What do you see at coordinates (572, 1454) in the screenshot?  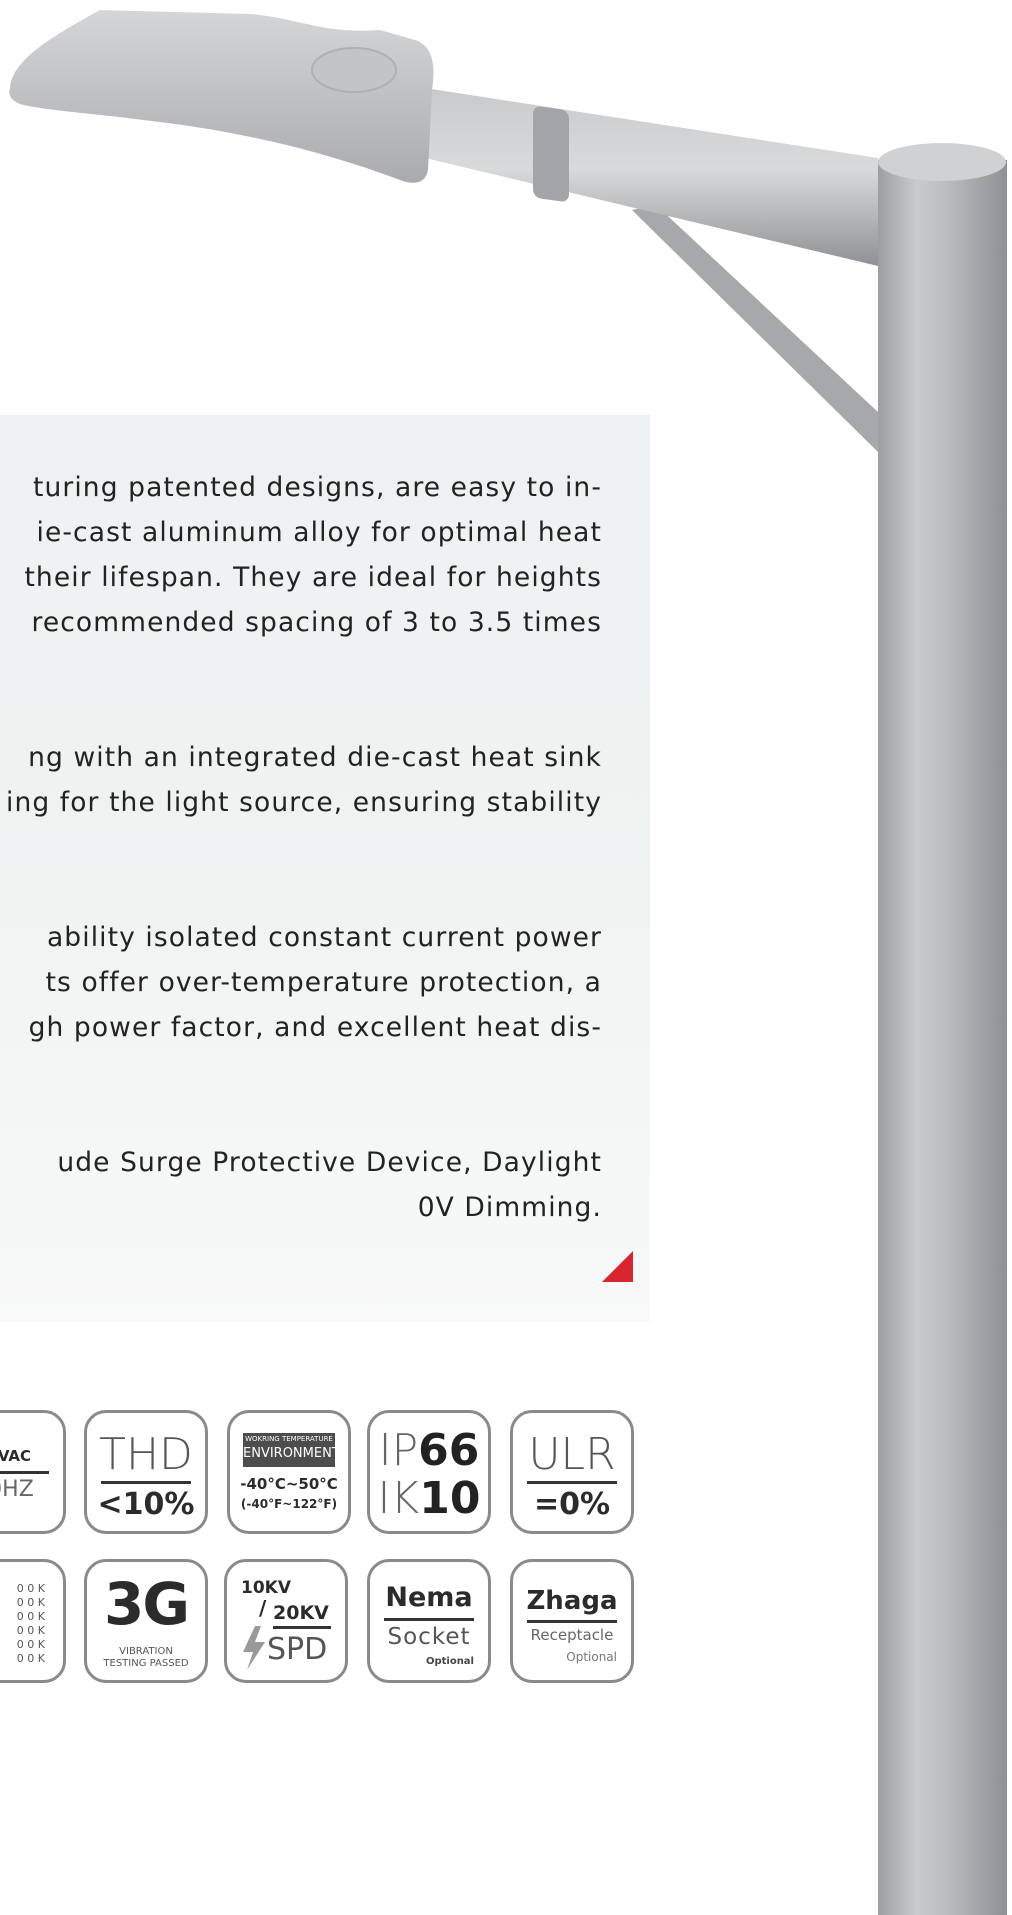 I see `ulr-title: ULR` at bounding box center [572, 1454].